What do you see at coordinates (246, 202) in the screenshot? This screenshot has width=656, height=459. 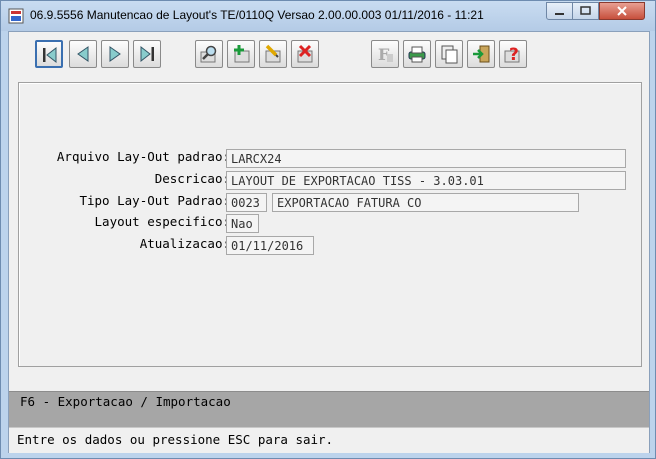 I see `tipo-code-field: 0023` at bounding box center [246, 202].